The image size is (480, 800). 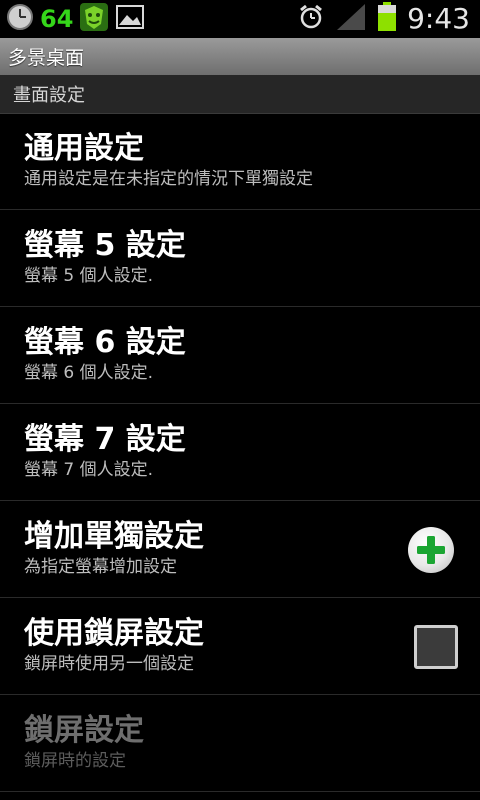 I want to click on lockscreen-checkbox, so click(x=436, y=647).